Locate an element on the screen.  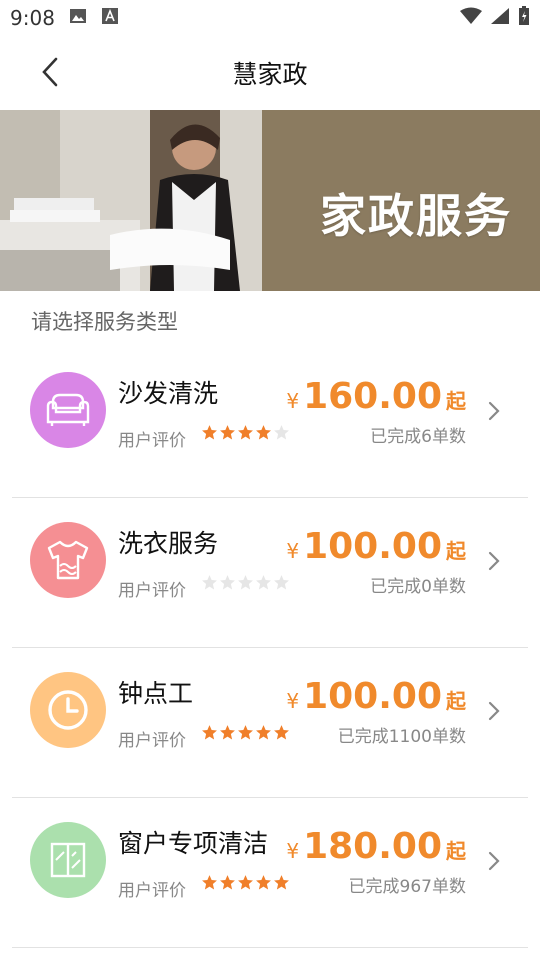
service-name: 洗衣服务 is located at coordinates (168, 543).